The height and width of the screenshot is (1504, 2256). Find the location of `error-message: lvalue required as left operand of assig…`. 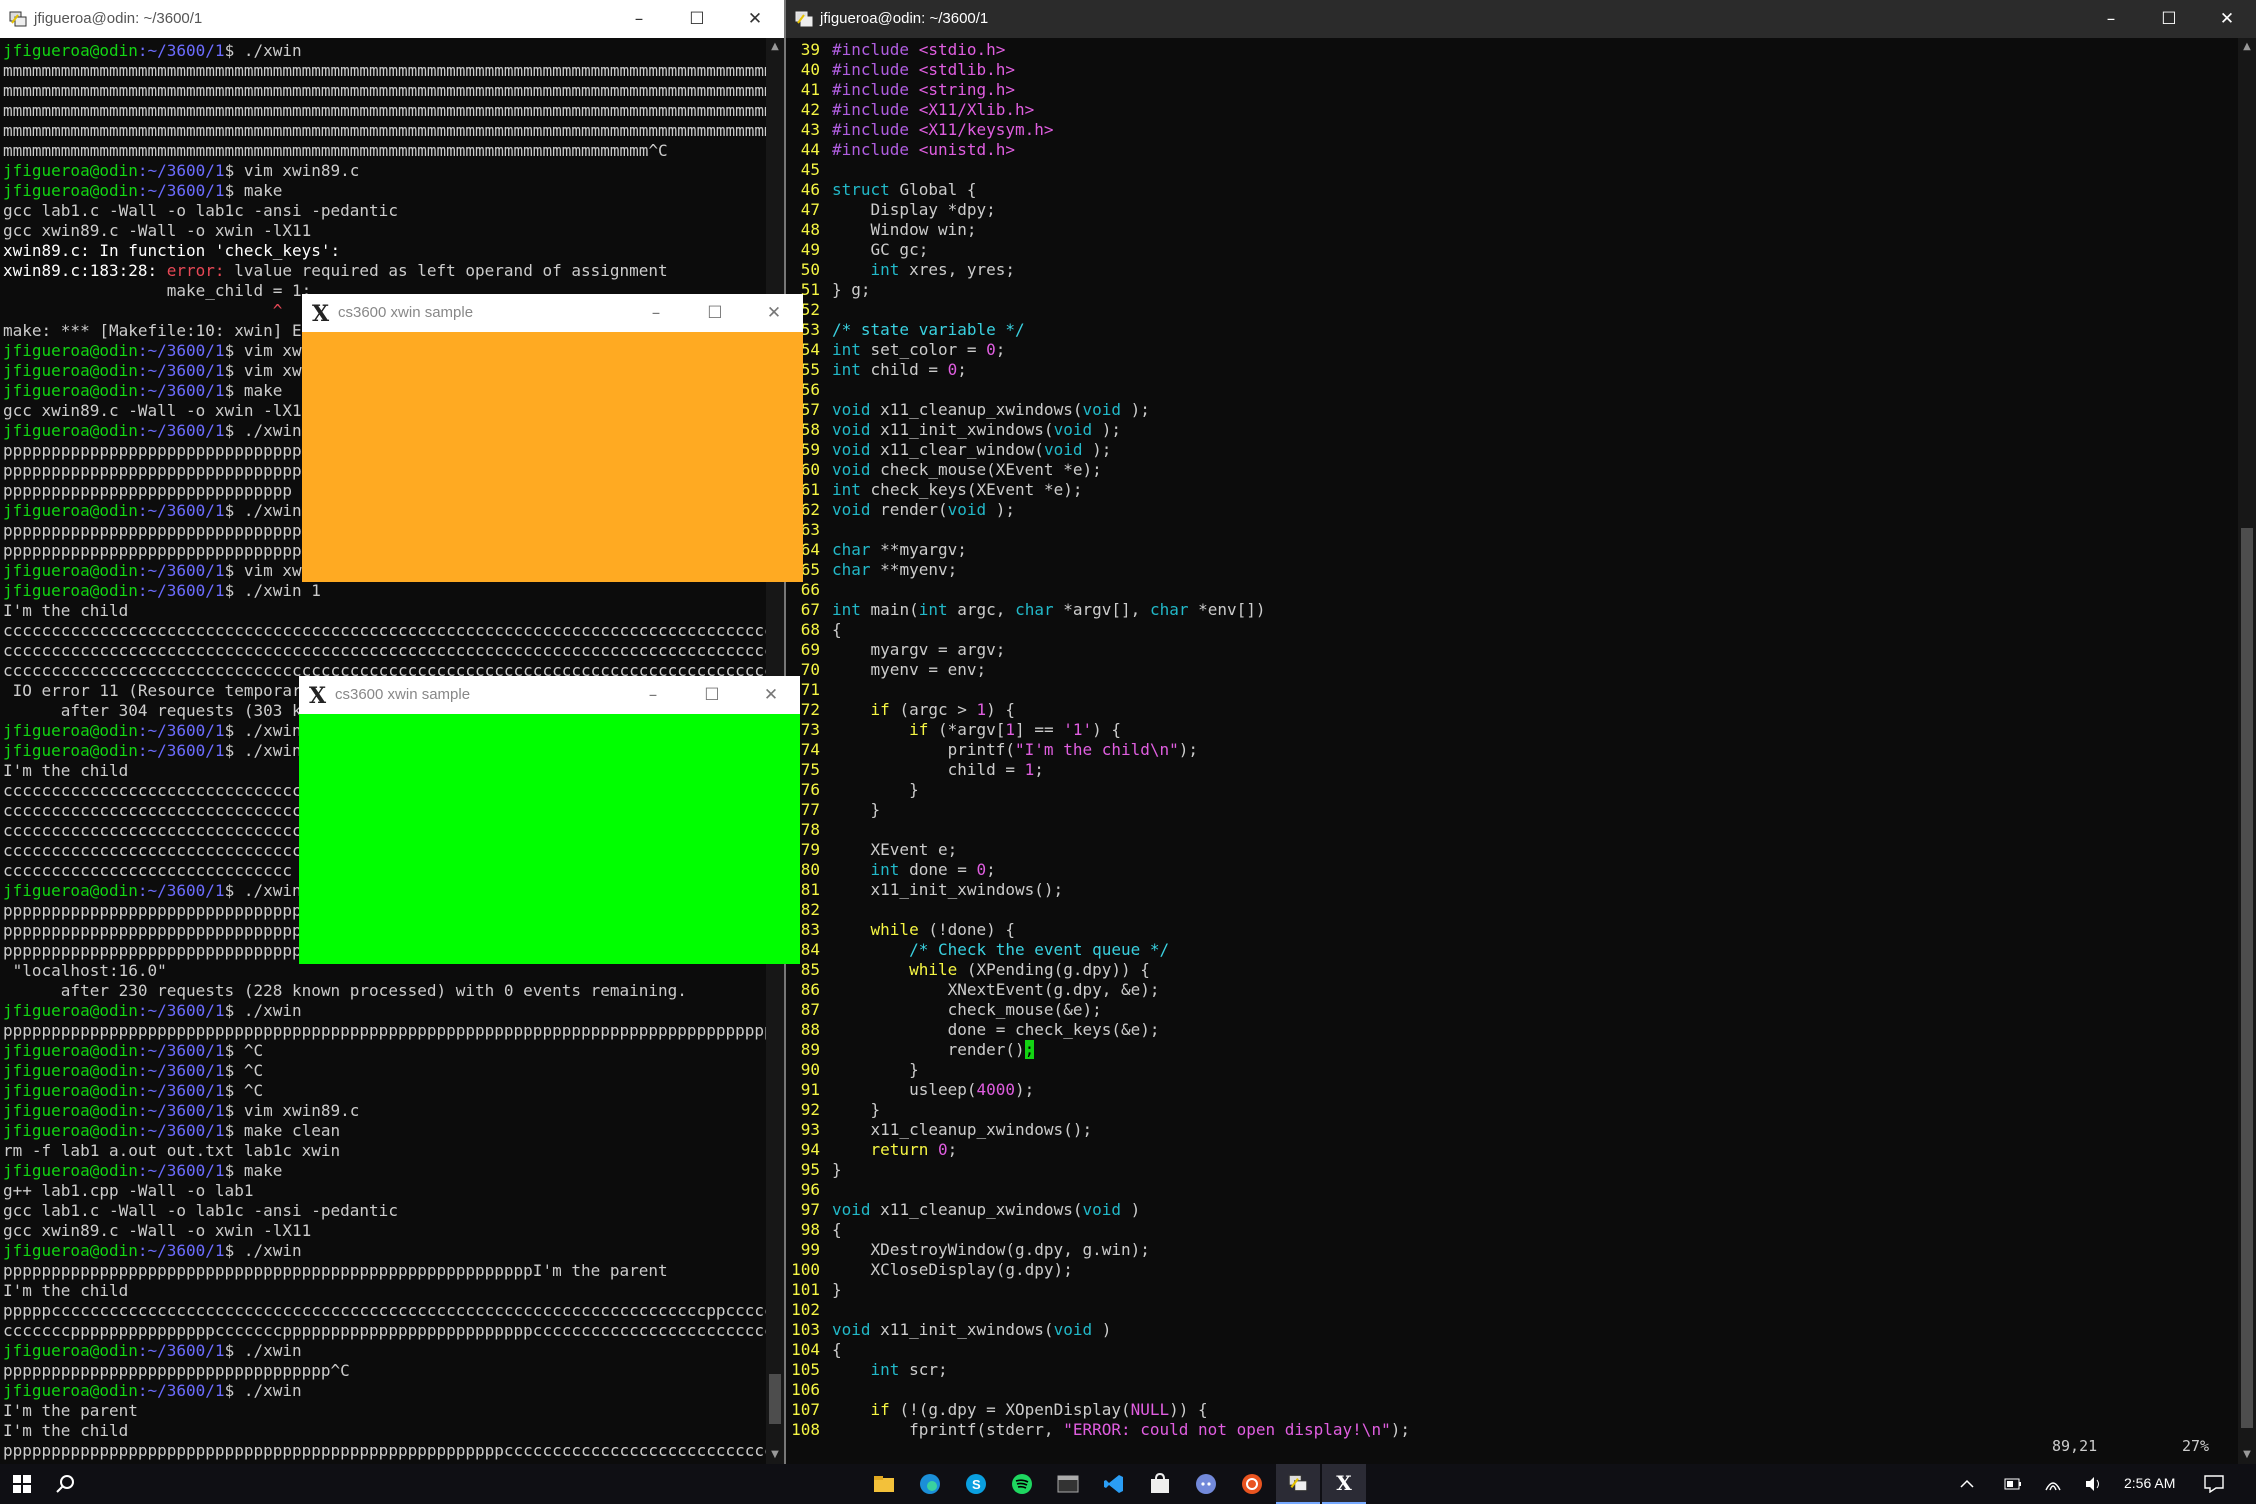

error-message: lvalue required as left operand of assig… is located at coordinates (451, 270).